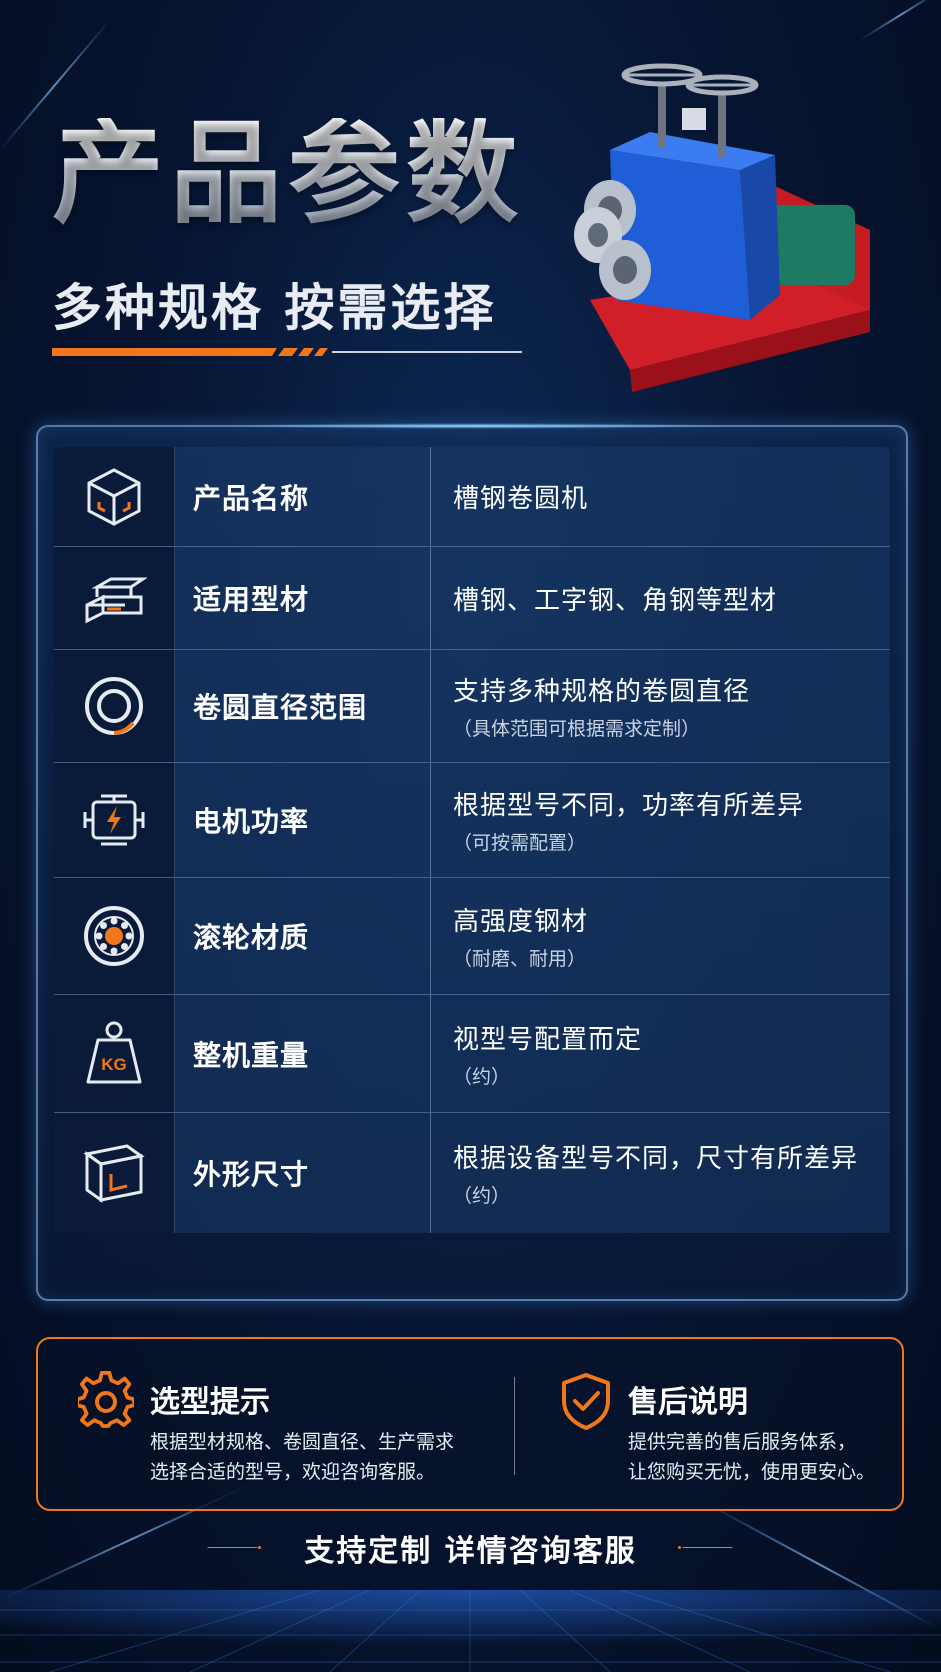 This screenshot has width=941, height=1672. Describe the element at coordinates (615, 600) in the screenshot. I see `spec-value: 槽钢、工字钢、角钢等型材` at that location.